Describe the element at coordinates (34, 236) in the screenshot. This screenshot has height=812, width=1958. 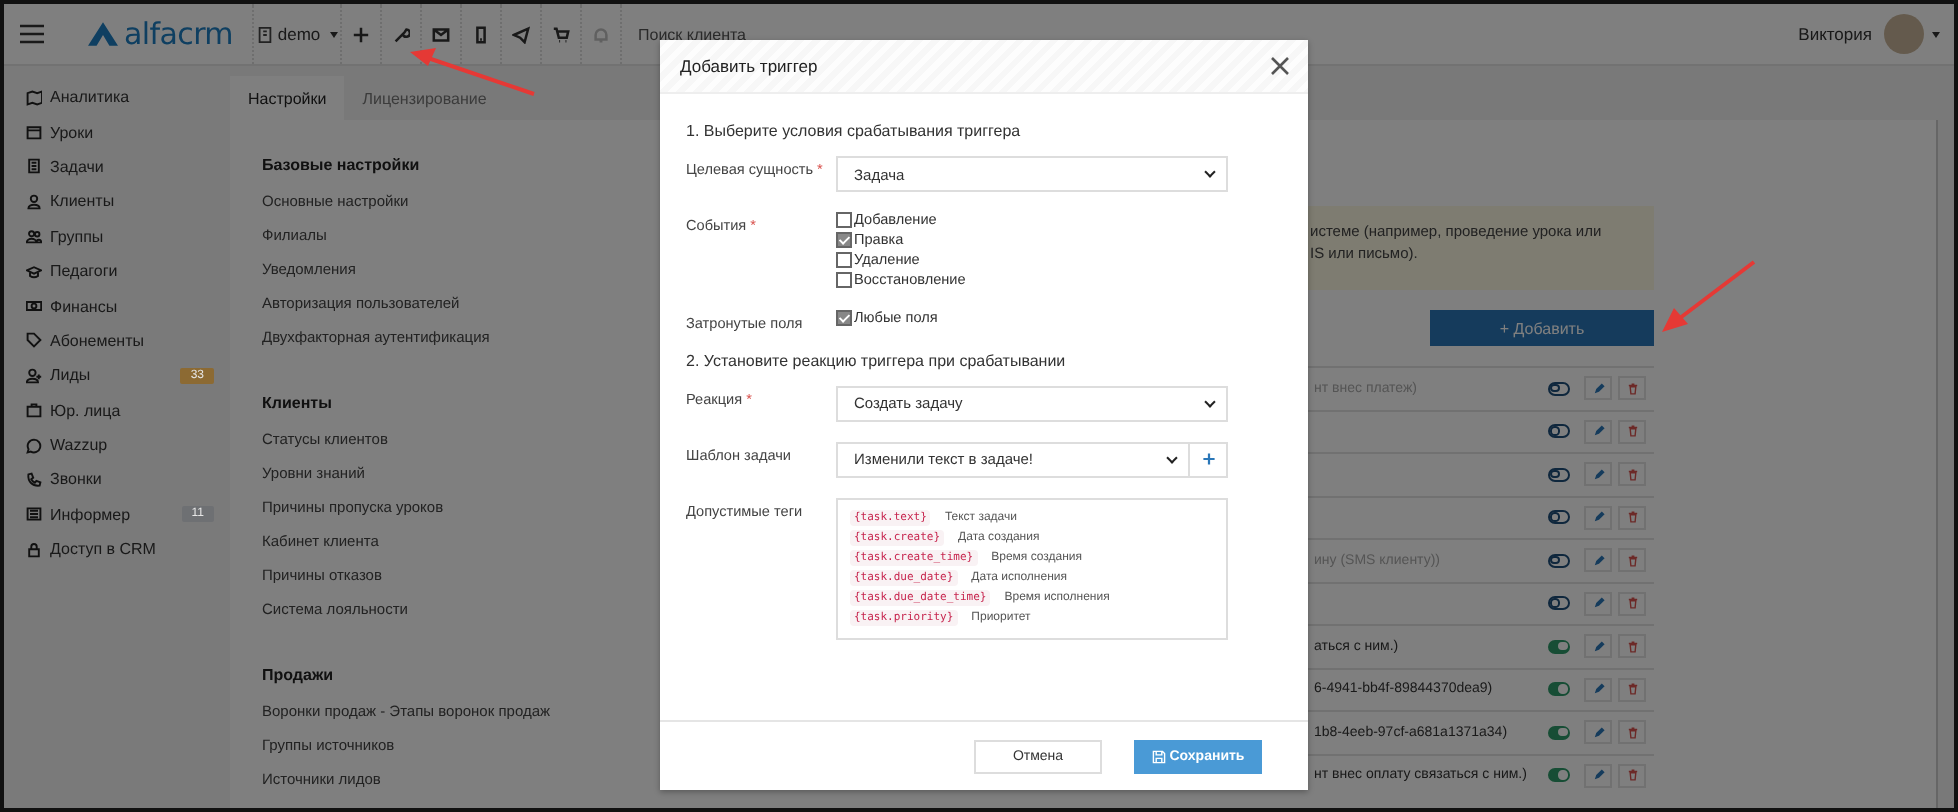
I see `people-icon` at that location.